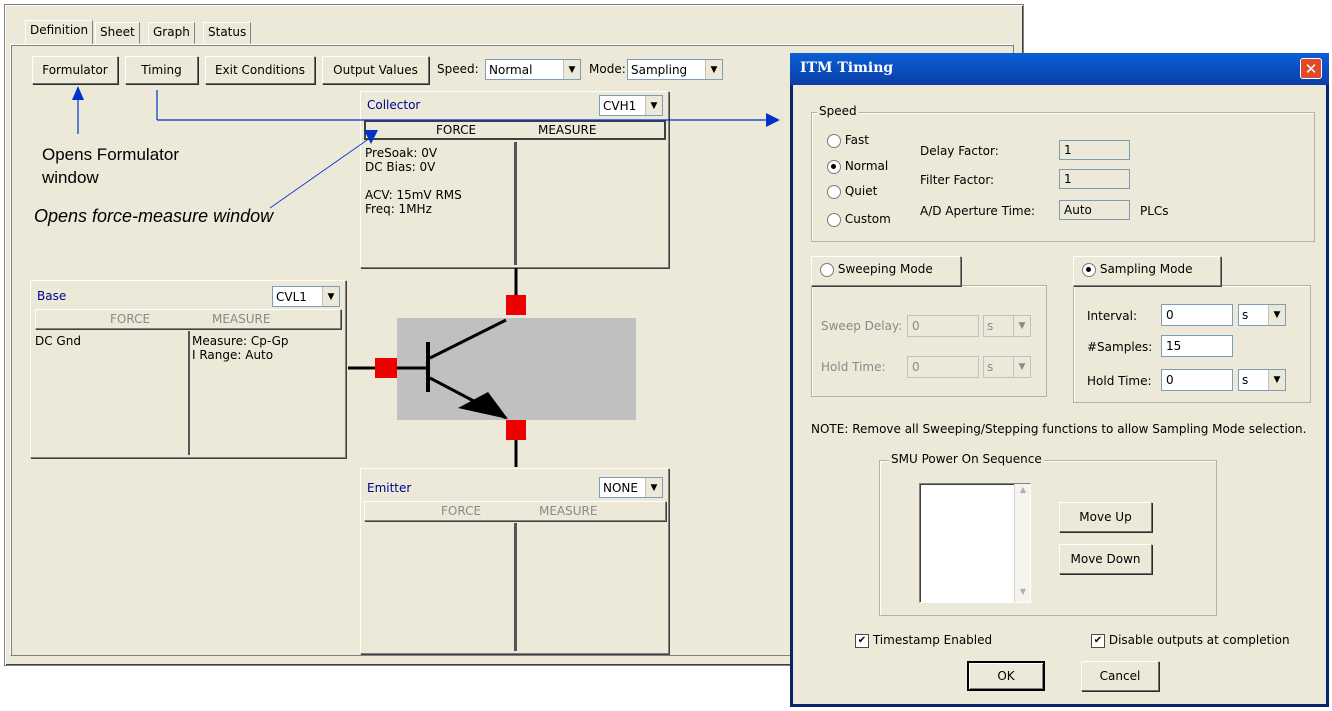  I want to click on move-down-button: Move Down, so click(1105, 559).